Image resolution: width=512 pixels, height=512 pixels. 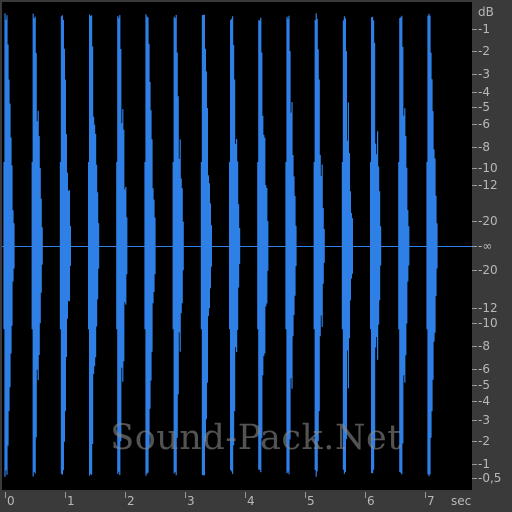 What do you see at coordinates (256, 502) in the screenshot?
I see `time-ruler: 0 1 2 3 4 5 6 7 sec` at bounding box center [256, 502].